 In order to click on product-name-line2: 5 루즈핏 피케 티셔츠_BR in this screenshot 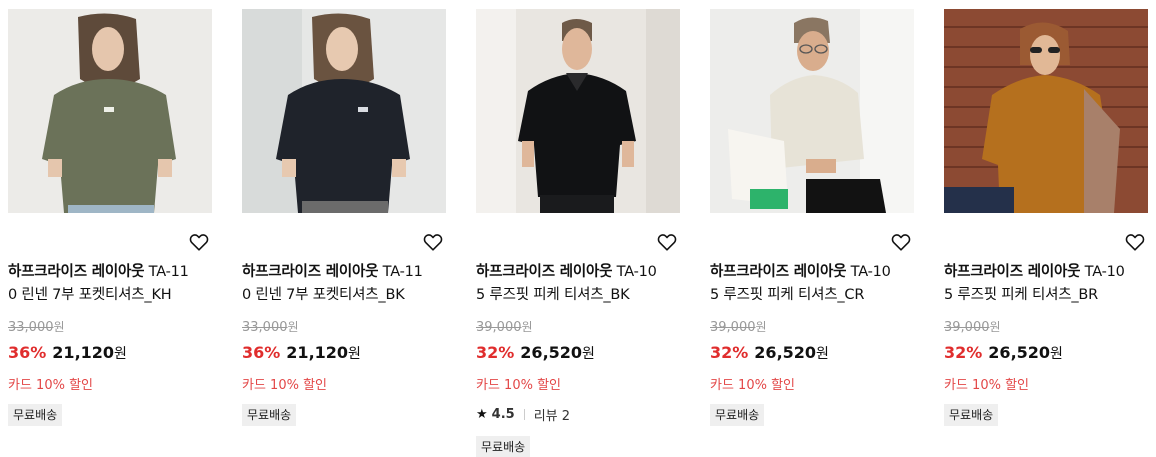, I will do `click(1021, 295)`.